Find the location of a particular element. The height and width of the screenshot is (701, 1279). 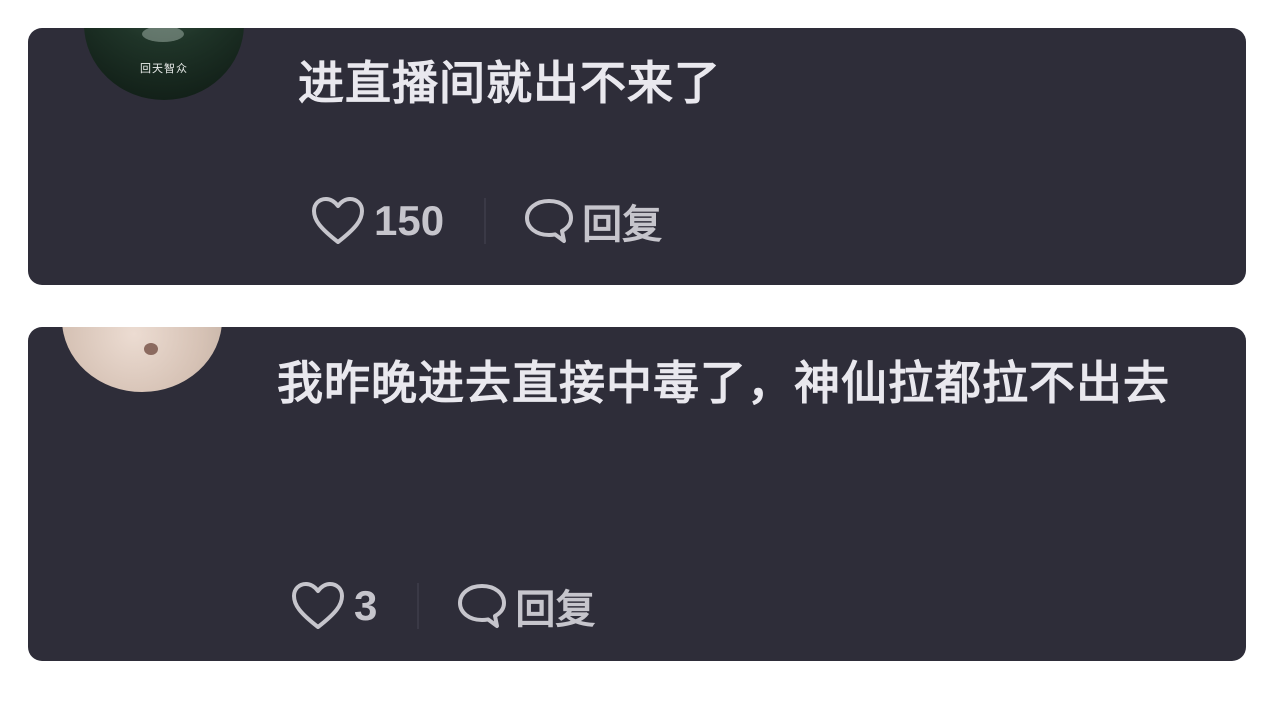

like-button: 150 is located at coordinates (377, 221).